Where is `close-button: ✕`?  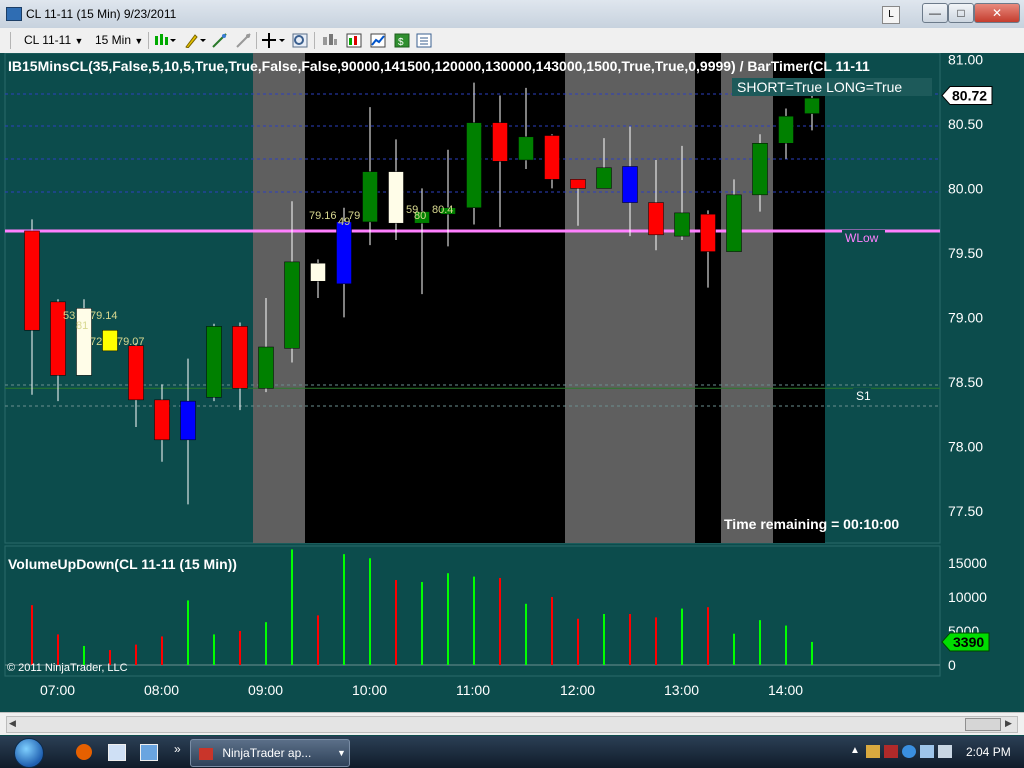 close-button: ✕ is located at coordinates (997, 13).